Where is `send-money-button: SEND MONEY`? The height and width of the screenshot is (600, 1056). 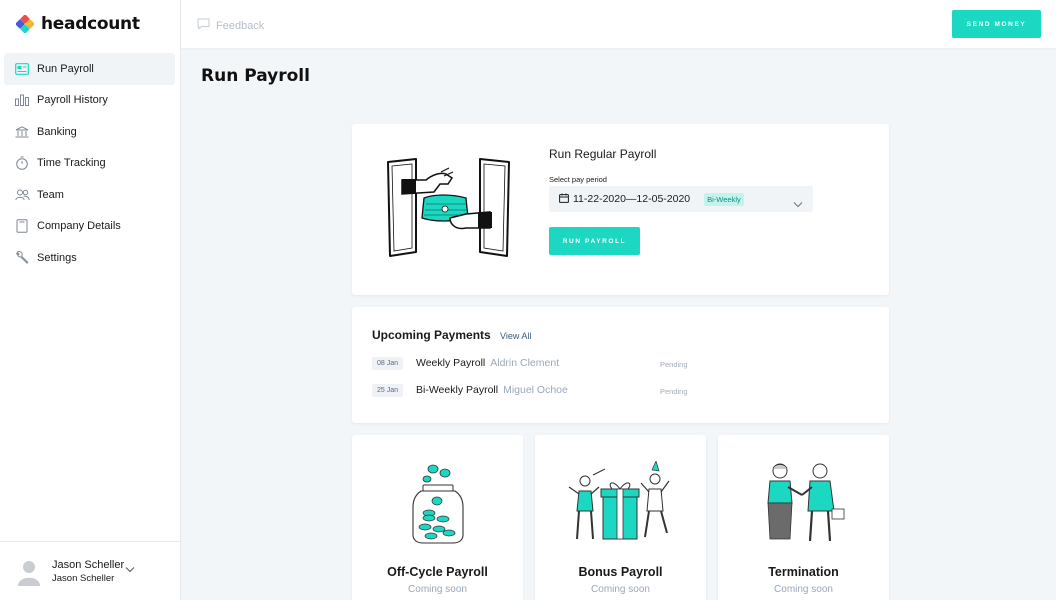 send-money-button: SEND MONEY is located at coordinates (996, 24).